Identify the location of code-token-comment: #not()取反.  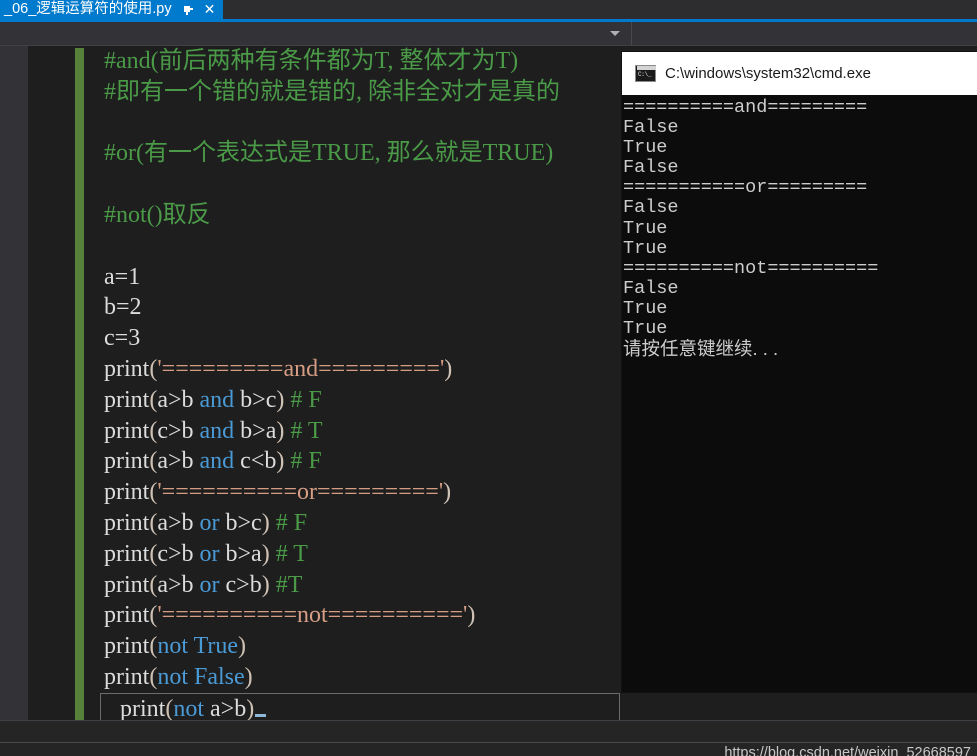
(157, 214).